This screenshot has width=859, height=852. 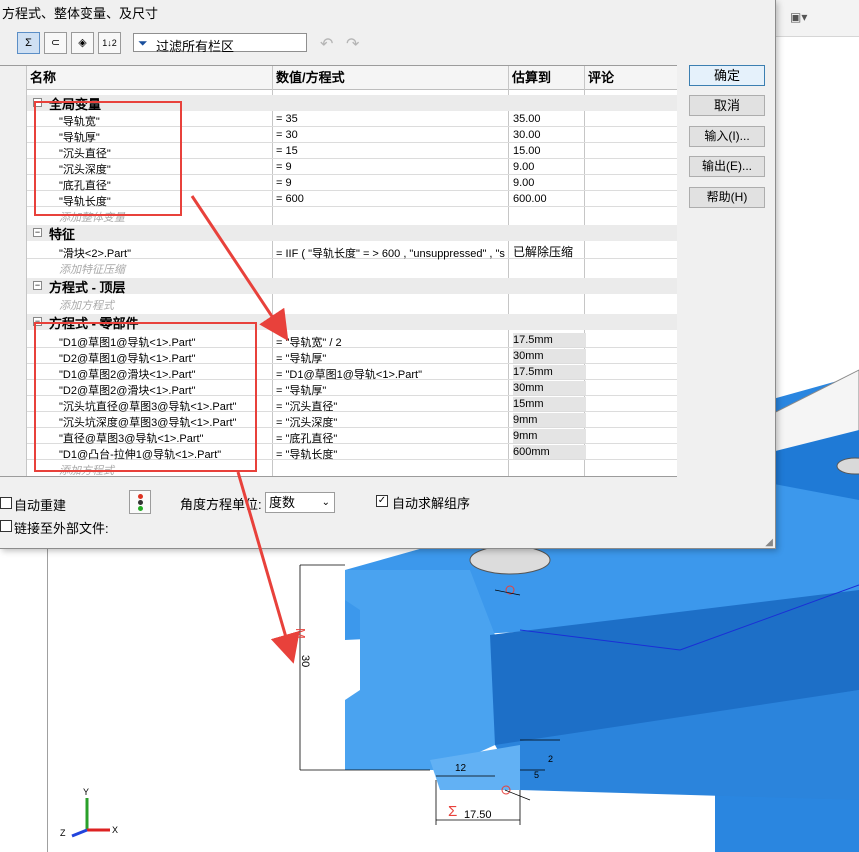 I want to click on rail-left-profile, so click(x=420, y=670).